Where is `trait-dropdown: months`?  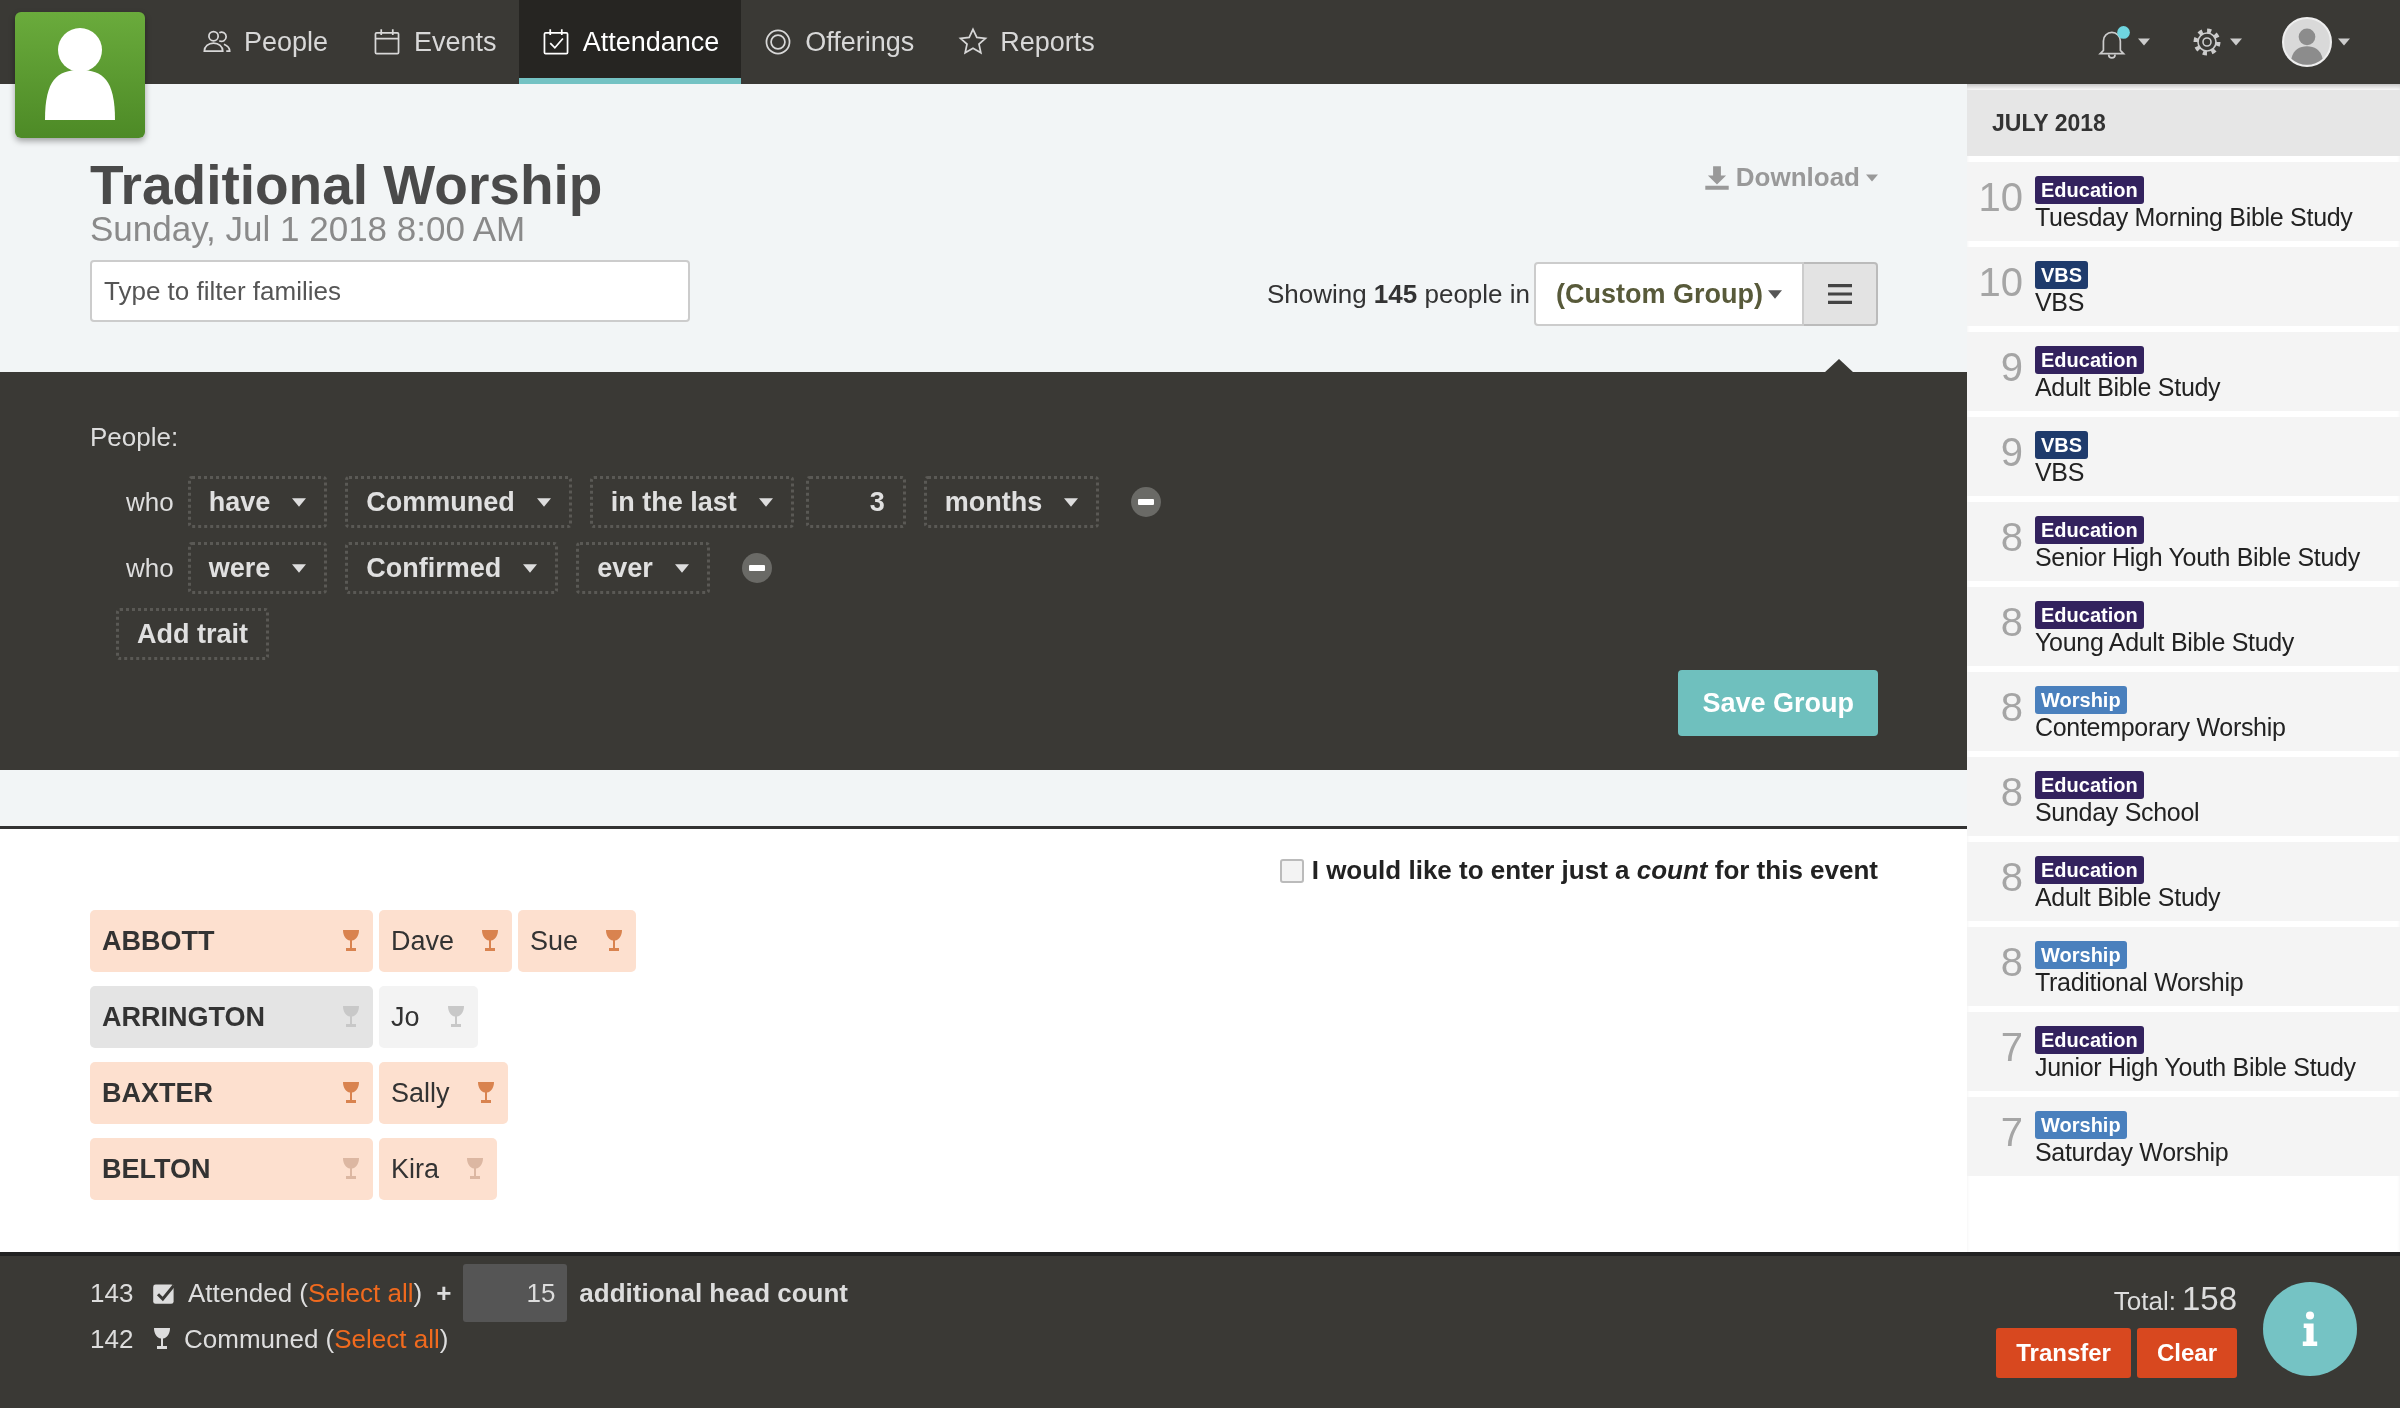 trait-dropdown: months is located at coordinates (1011, 502).